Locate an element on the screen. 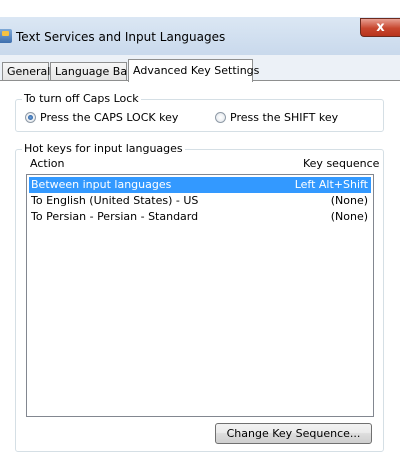 This screenshot has width=400, height=467. list-item-sequence: Left Alt+Shift is located at coordinates (331, 184).